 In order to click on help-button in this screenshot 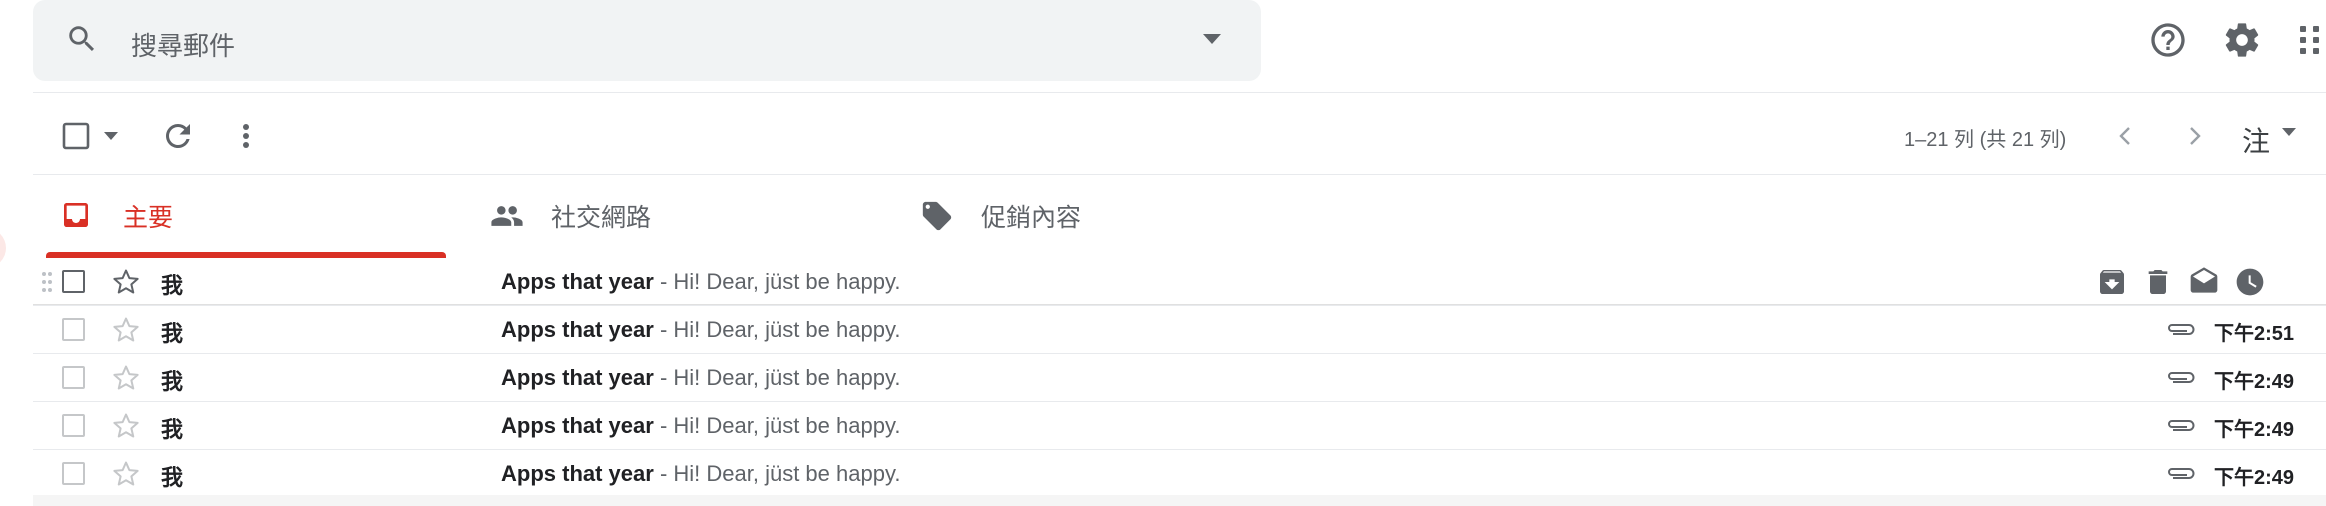, I will do `click(2168, 40)`.